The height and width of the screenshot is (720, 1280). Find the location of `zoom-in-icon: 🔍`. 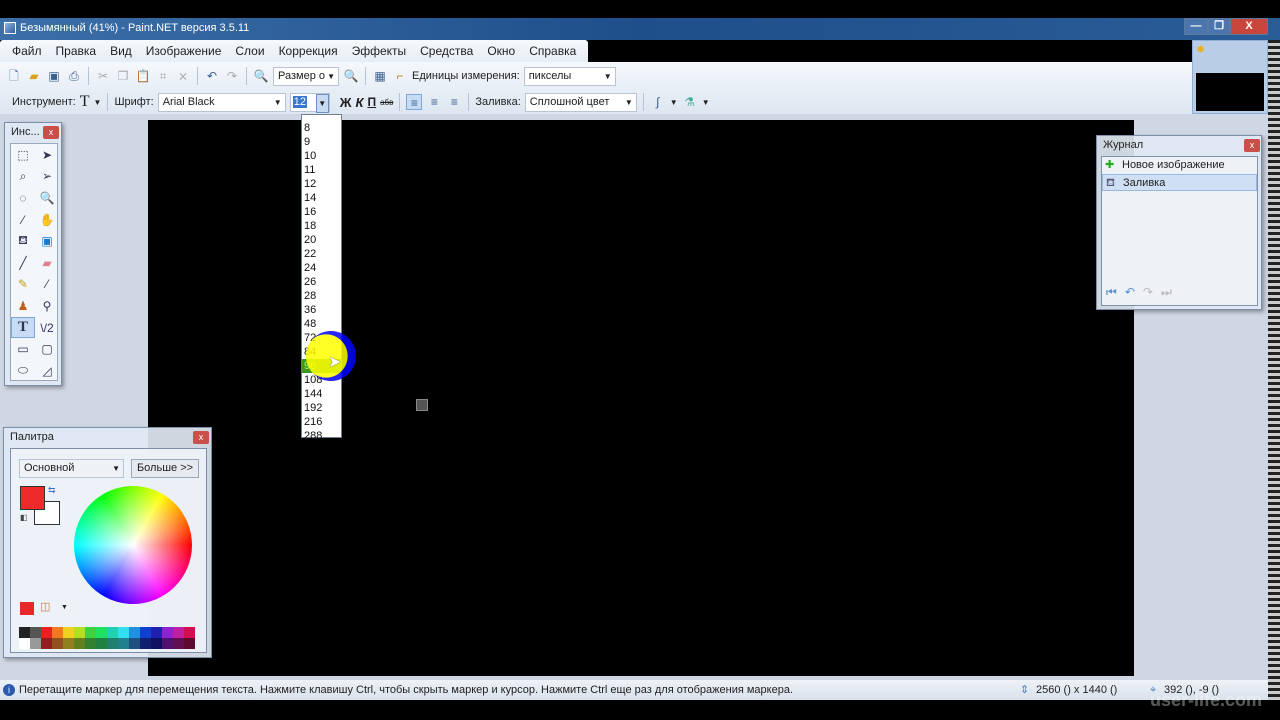

zoom-in-icon: 🔍 is located at coordinates (351, 76).